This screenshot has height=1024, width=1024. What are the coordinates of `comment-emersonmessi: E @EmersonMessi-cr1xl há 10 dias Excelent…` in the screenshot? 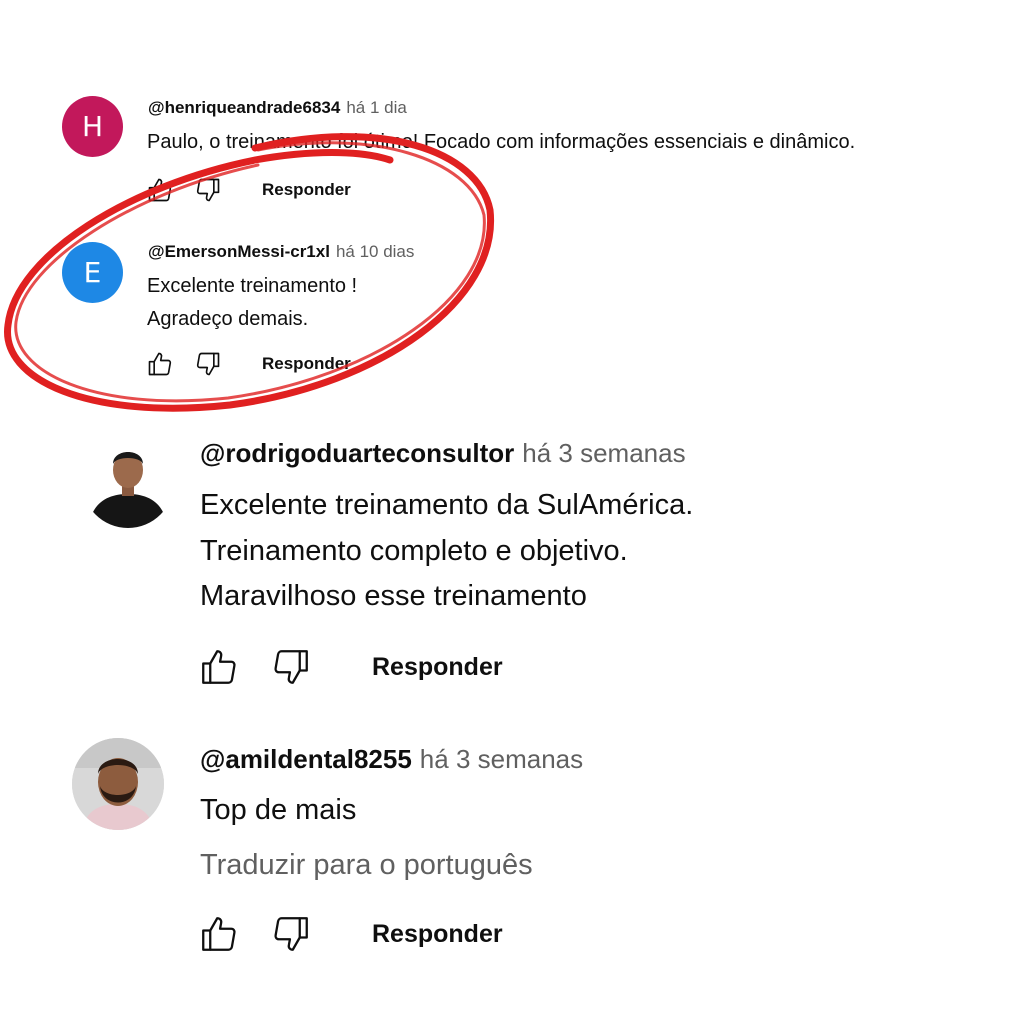 It's located at (362, 312).